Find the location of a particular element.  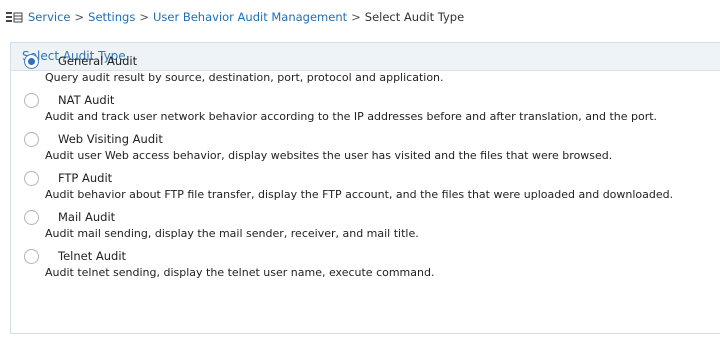

breadcrumb-current: Select Audit Type is located at coordinates (414, 17).